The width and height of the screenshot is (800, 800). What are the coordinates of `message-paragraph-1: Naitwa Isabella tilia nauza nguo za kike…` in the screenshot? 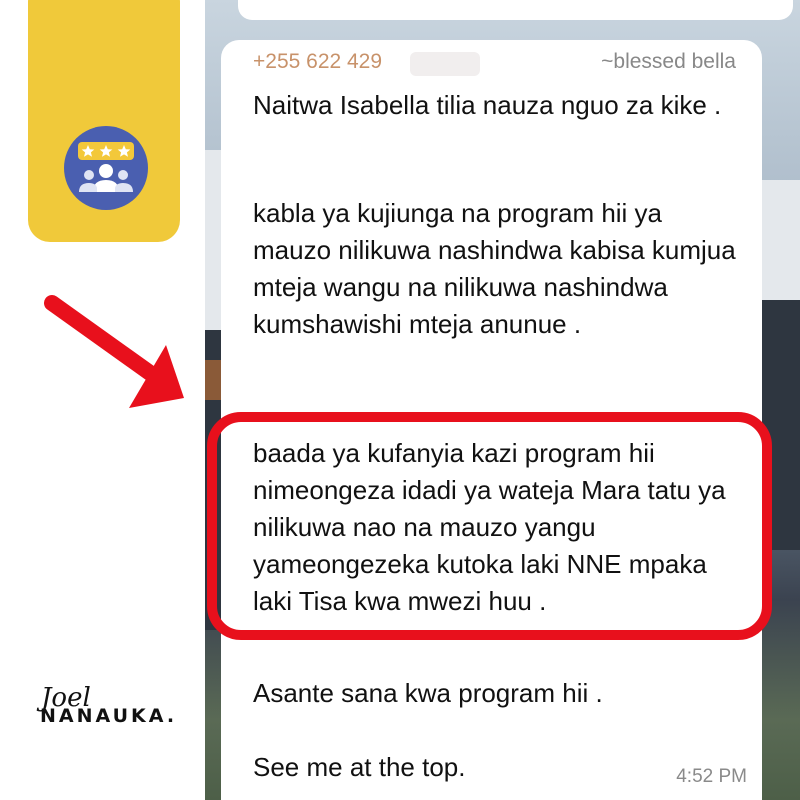 It's located at (487, 105).